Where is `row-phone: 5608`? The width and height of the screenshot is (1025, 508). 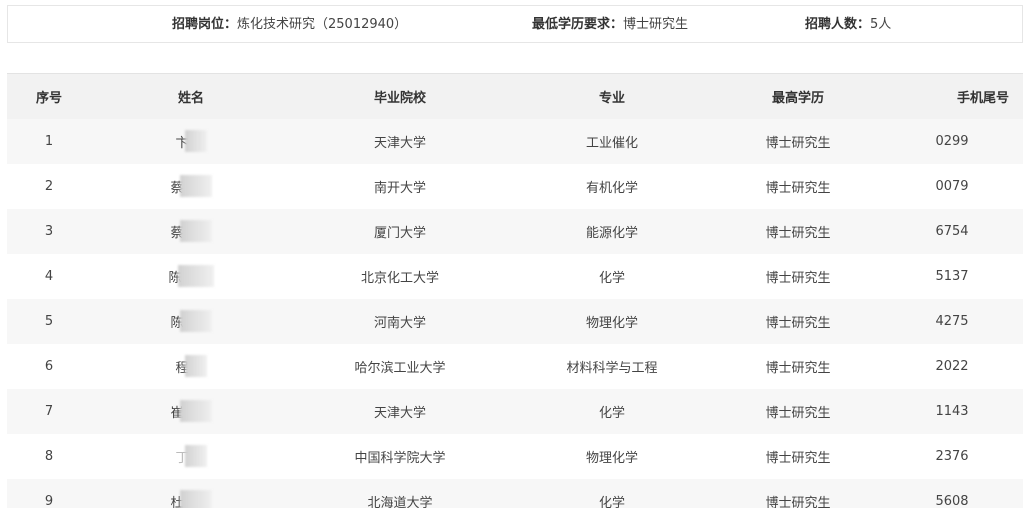 row-phone: 5608 is located at coordinates (952, 500).